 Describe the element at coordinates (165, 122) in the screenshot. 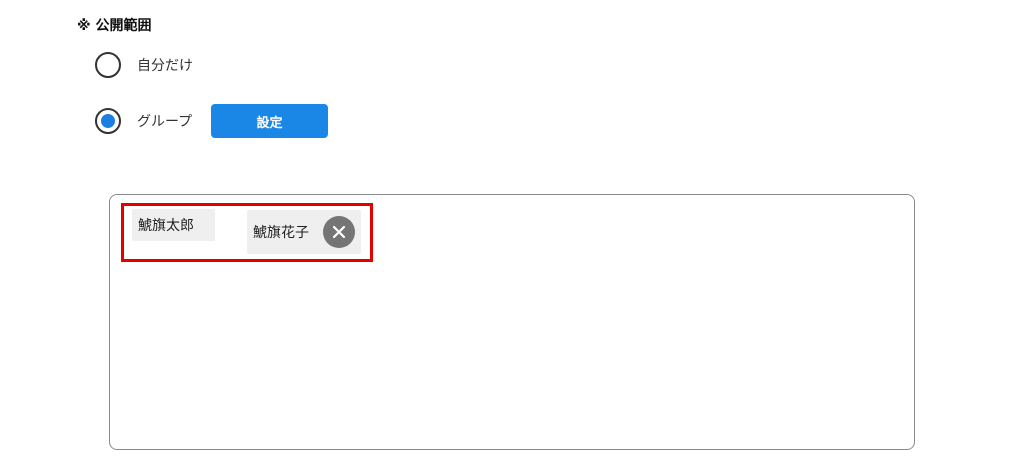

I see `radio-group-label: グループ` at that location.